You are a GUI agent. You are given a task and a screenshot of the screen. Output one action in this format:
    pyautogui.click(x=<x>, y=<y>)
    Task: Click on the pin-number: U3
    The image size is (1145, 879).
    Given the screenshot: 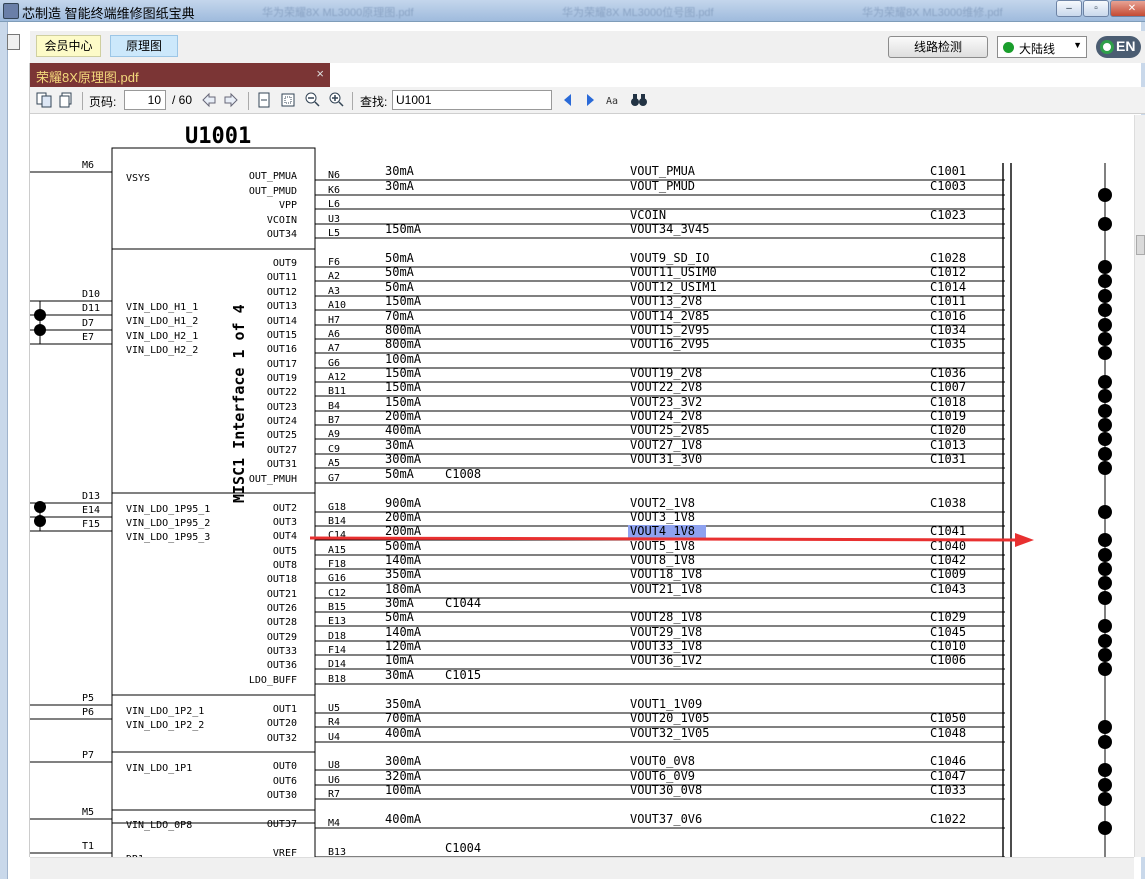 What is the action you would take?
    pyautogui.click(x=334, y=219)
    